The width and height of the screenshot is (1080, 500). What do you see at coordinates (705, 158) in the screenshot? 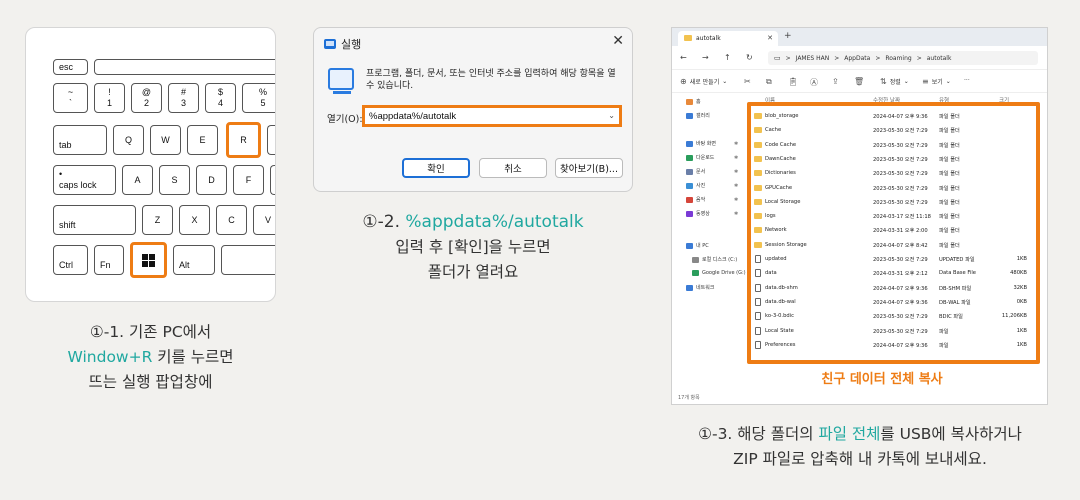
I see `sidebar-item-label: 다운로드` at bounding box center [705, 158].